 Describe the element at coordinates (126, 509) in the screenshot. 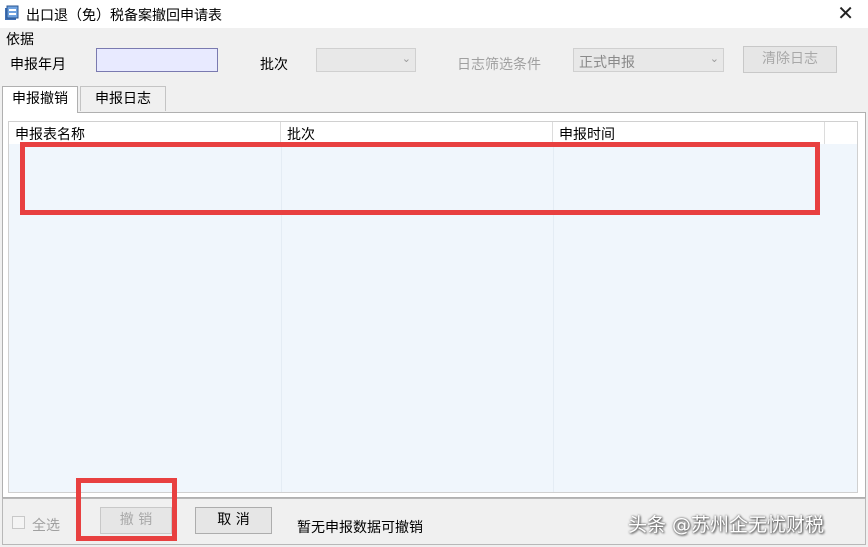

I see `highlight-box-revoke` at that location.